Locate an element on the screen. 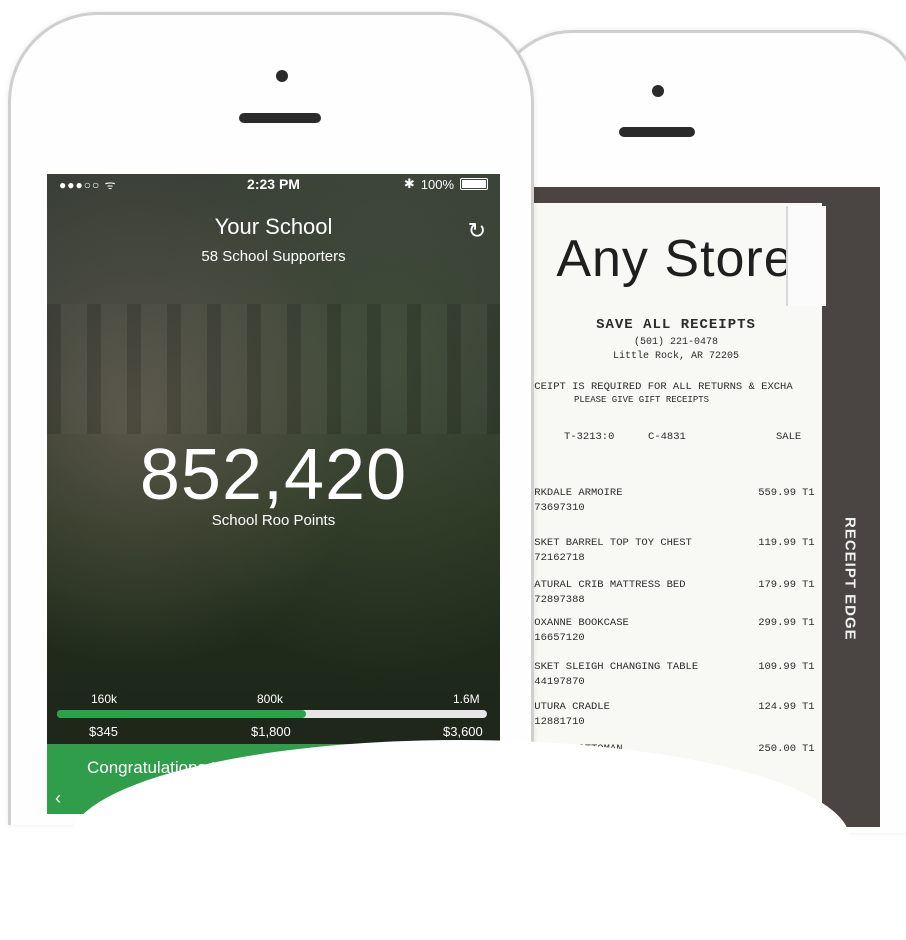  bluetooth-icon: ✱ is located at coordinates (409, 183).